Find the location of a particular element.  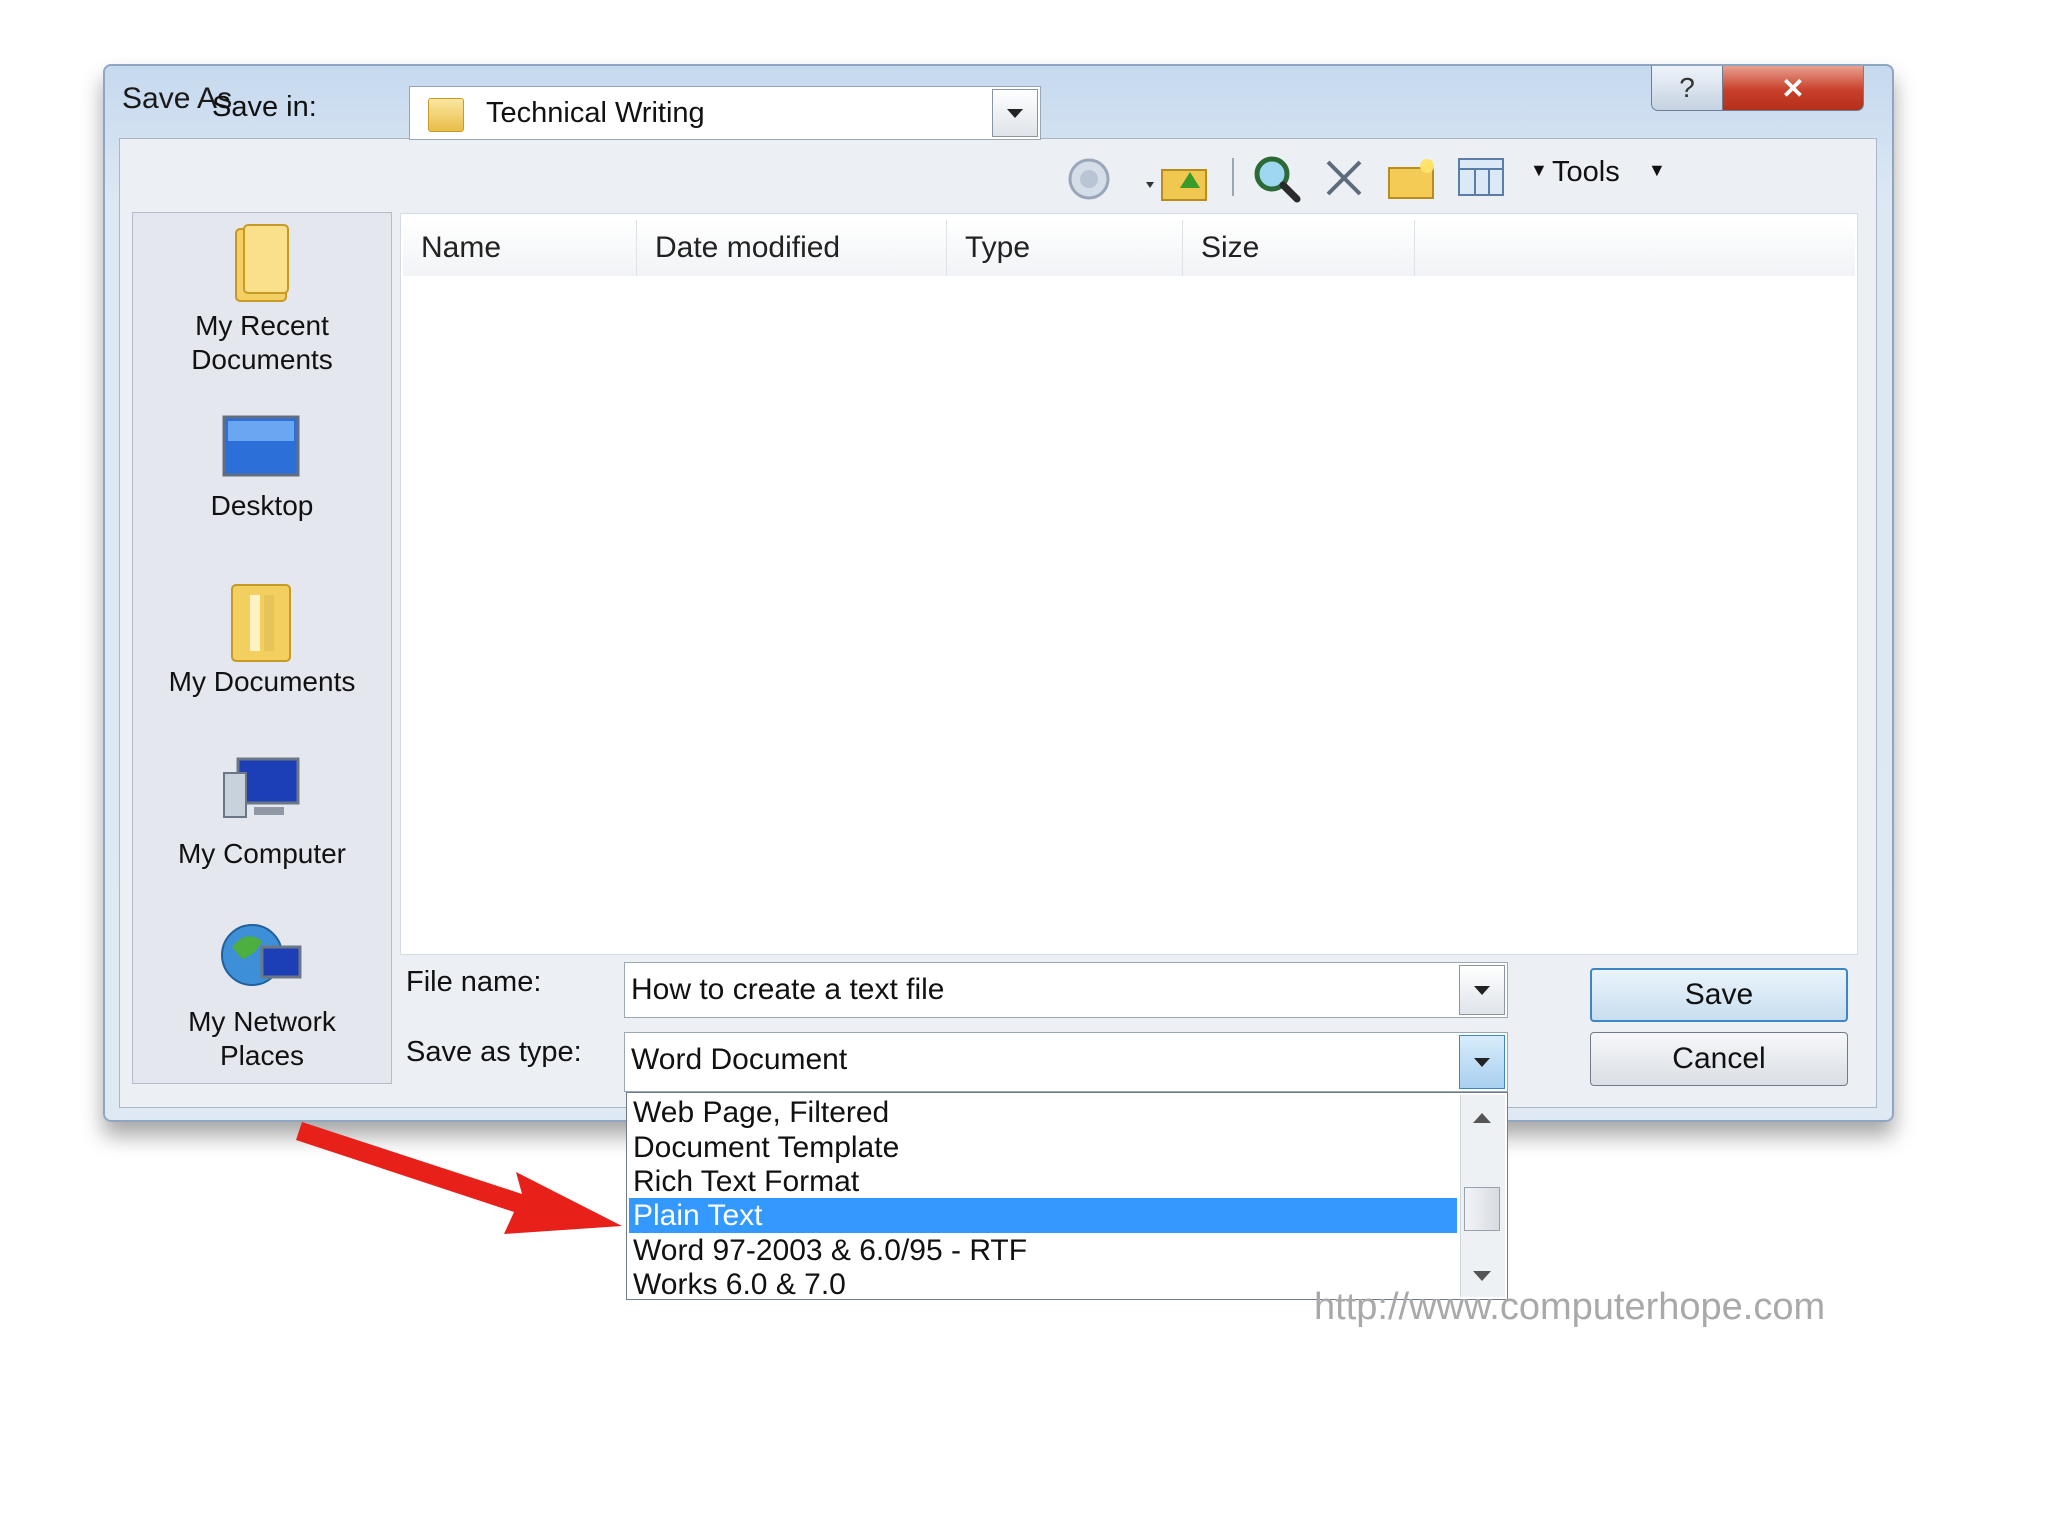

desktop-icon is located at coordinates (261, 446).